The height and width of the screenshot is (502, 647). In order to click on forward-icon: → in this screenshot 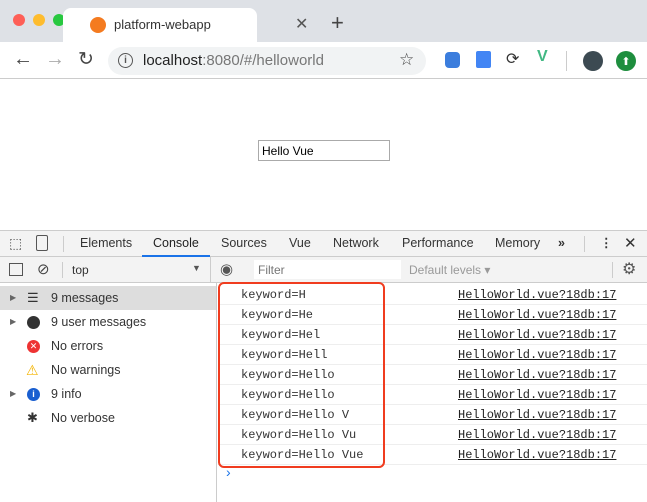, I will do `click(55, 59)`.